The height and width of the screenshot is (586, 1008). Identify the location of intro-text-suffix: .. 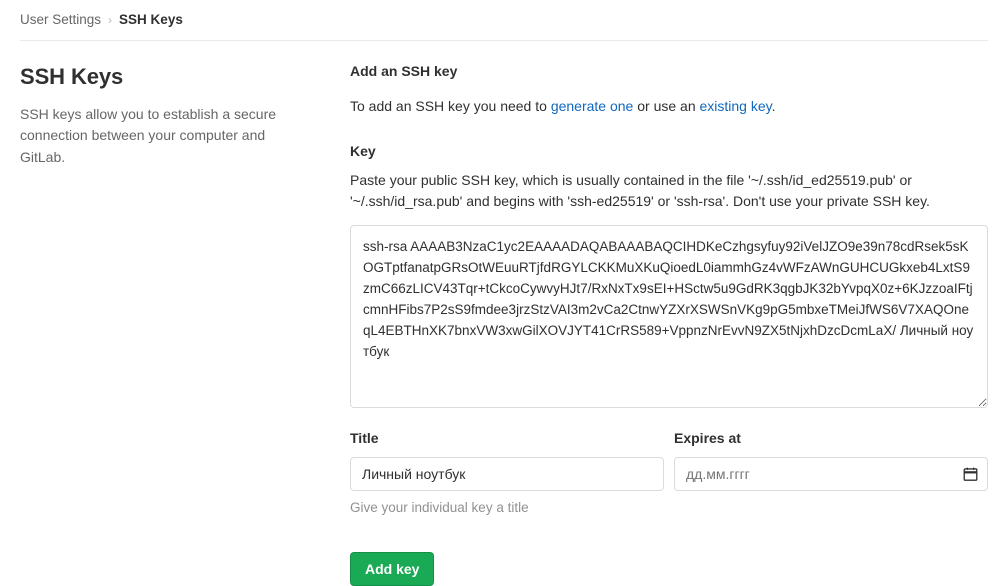
(773, 105).